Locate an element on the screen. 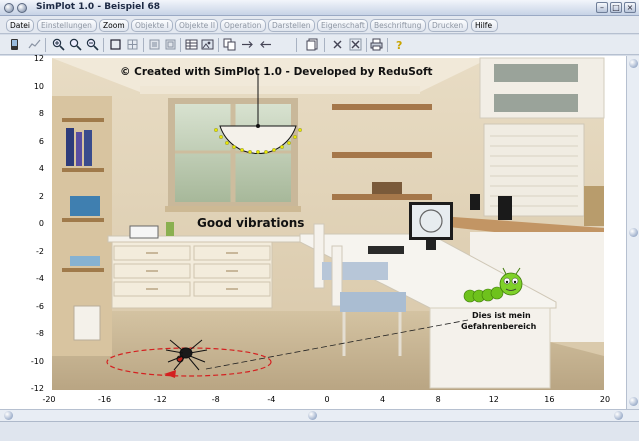 This screenshot has width=639, height=441. pointer-line is located at coordinates (337, 344).